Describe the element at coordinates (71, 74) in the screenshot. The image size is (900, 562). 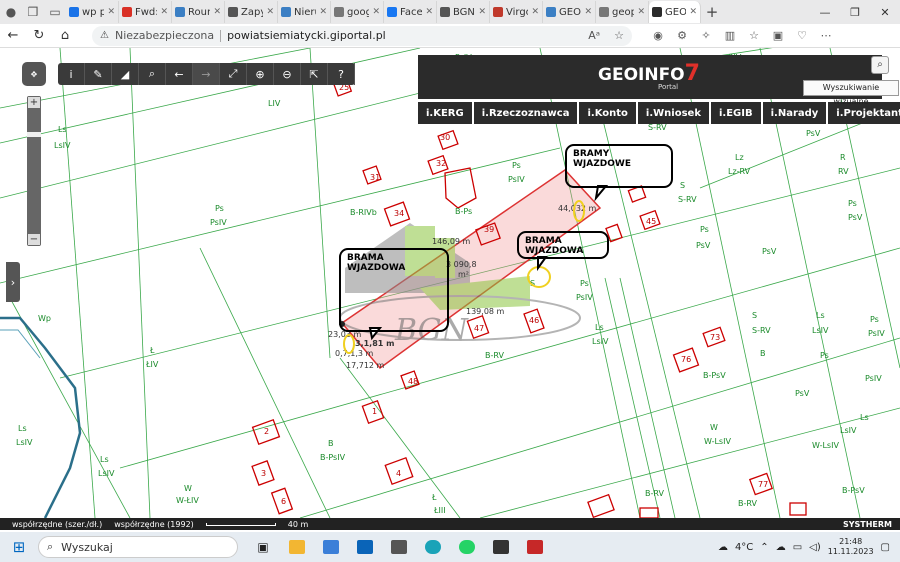
I see `info-icon: i` at that location.